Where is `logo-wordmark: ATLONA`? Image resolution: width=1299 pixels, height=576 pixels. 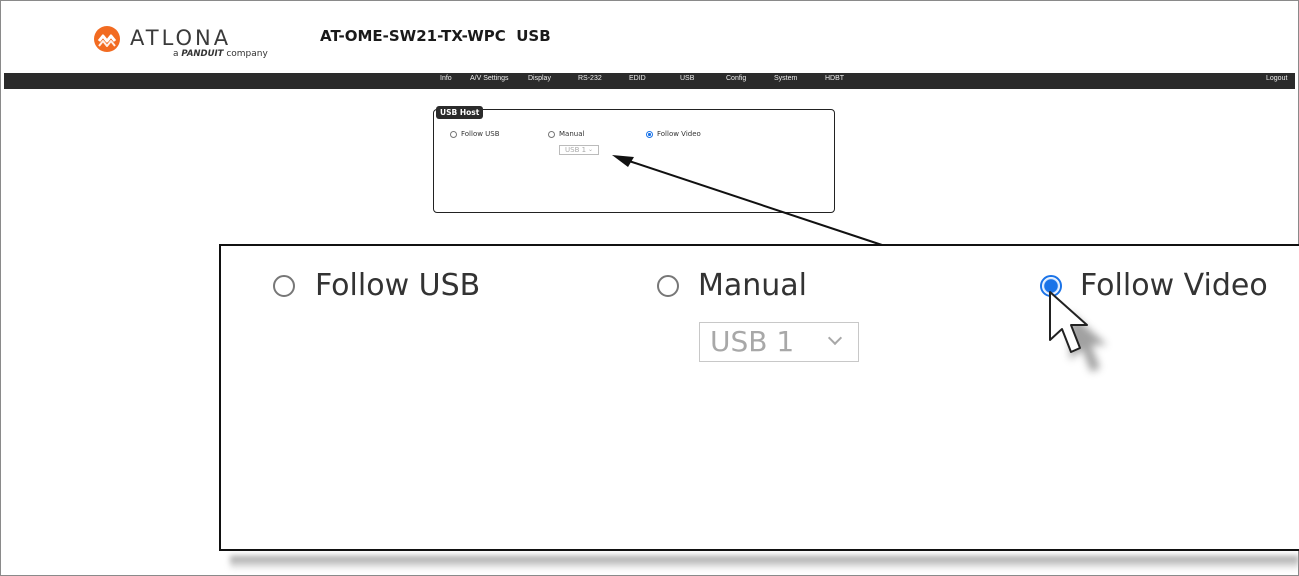
logo-wordmark: ATLONA is located at coordinates (181, 38).